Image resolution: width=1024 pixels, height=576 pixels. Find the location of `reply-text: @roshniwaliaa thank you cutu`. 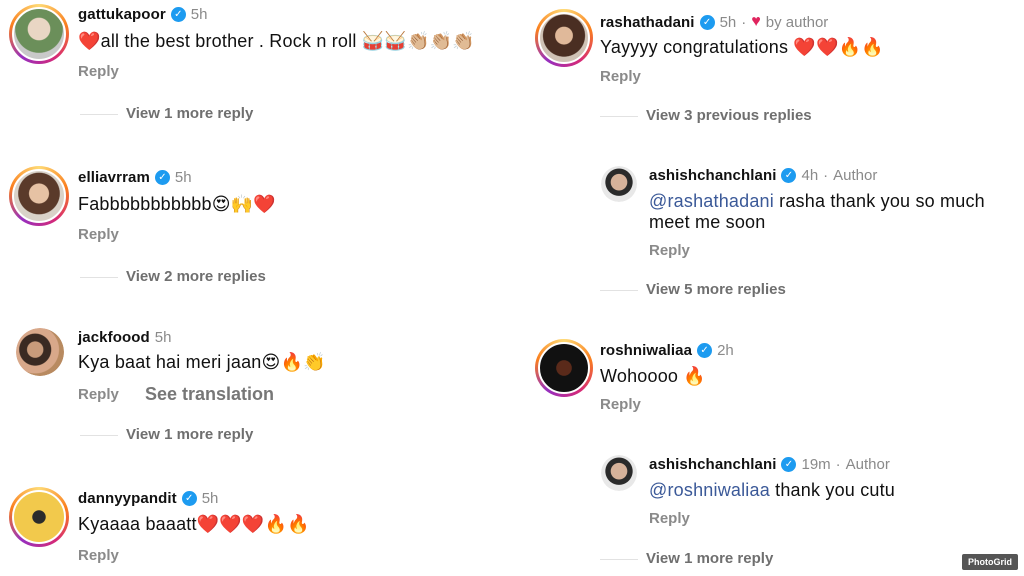

reply-text: @roshniwaliaa thank you cutu is located at coordinates (772, 490).